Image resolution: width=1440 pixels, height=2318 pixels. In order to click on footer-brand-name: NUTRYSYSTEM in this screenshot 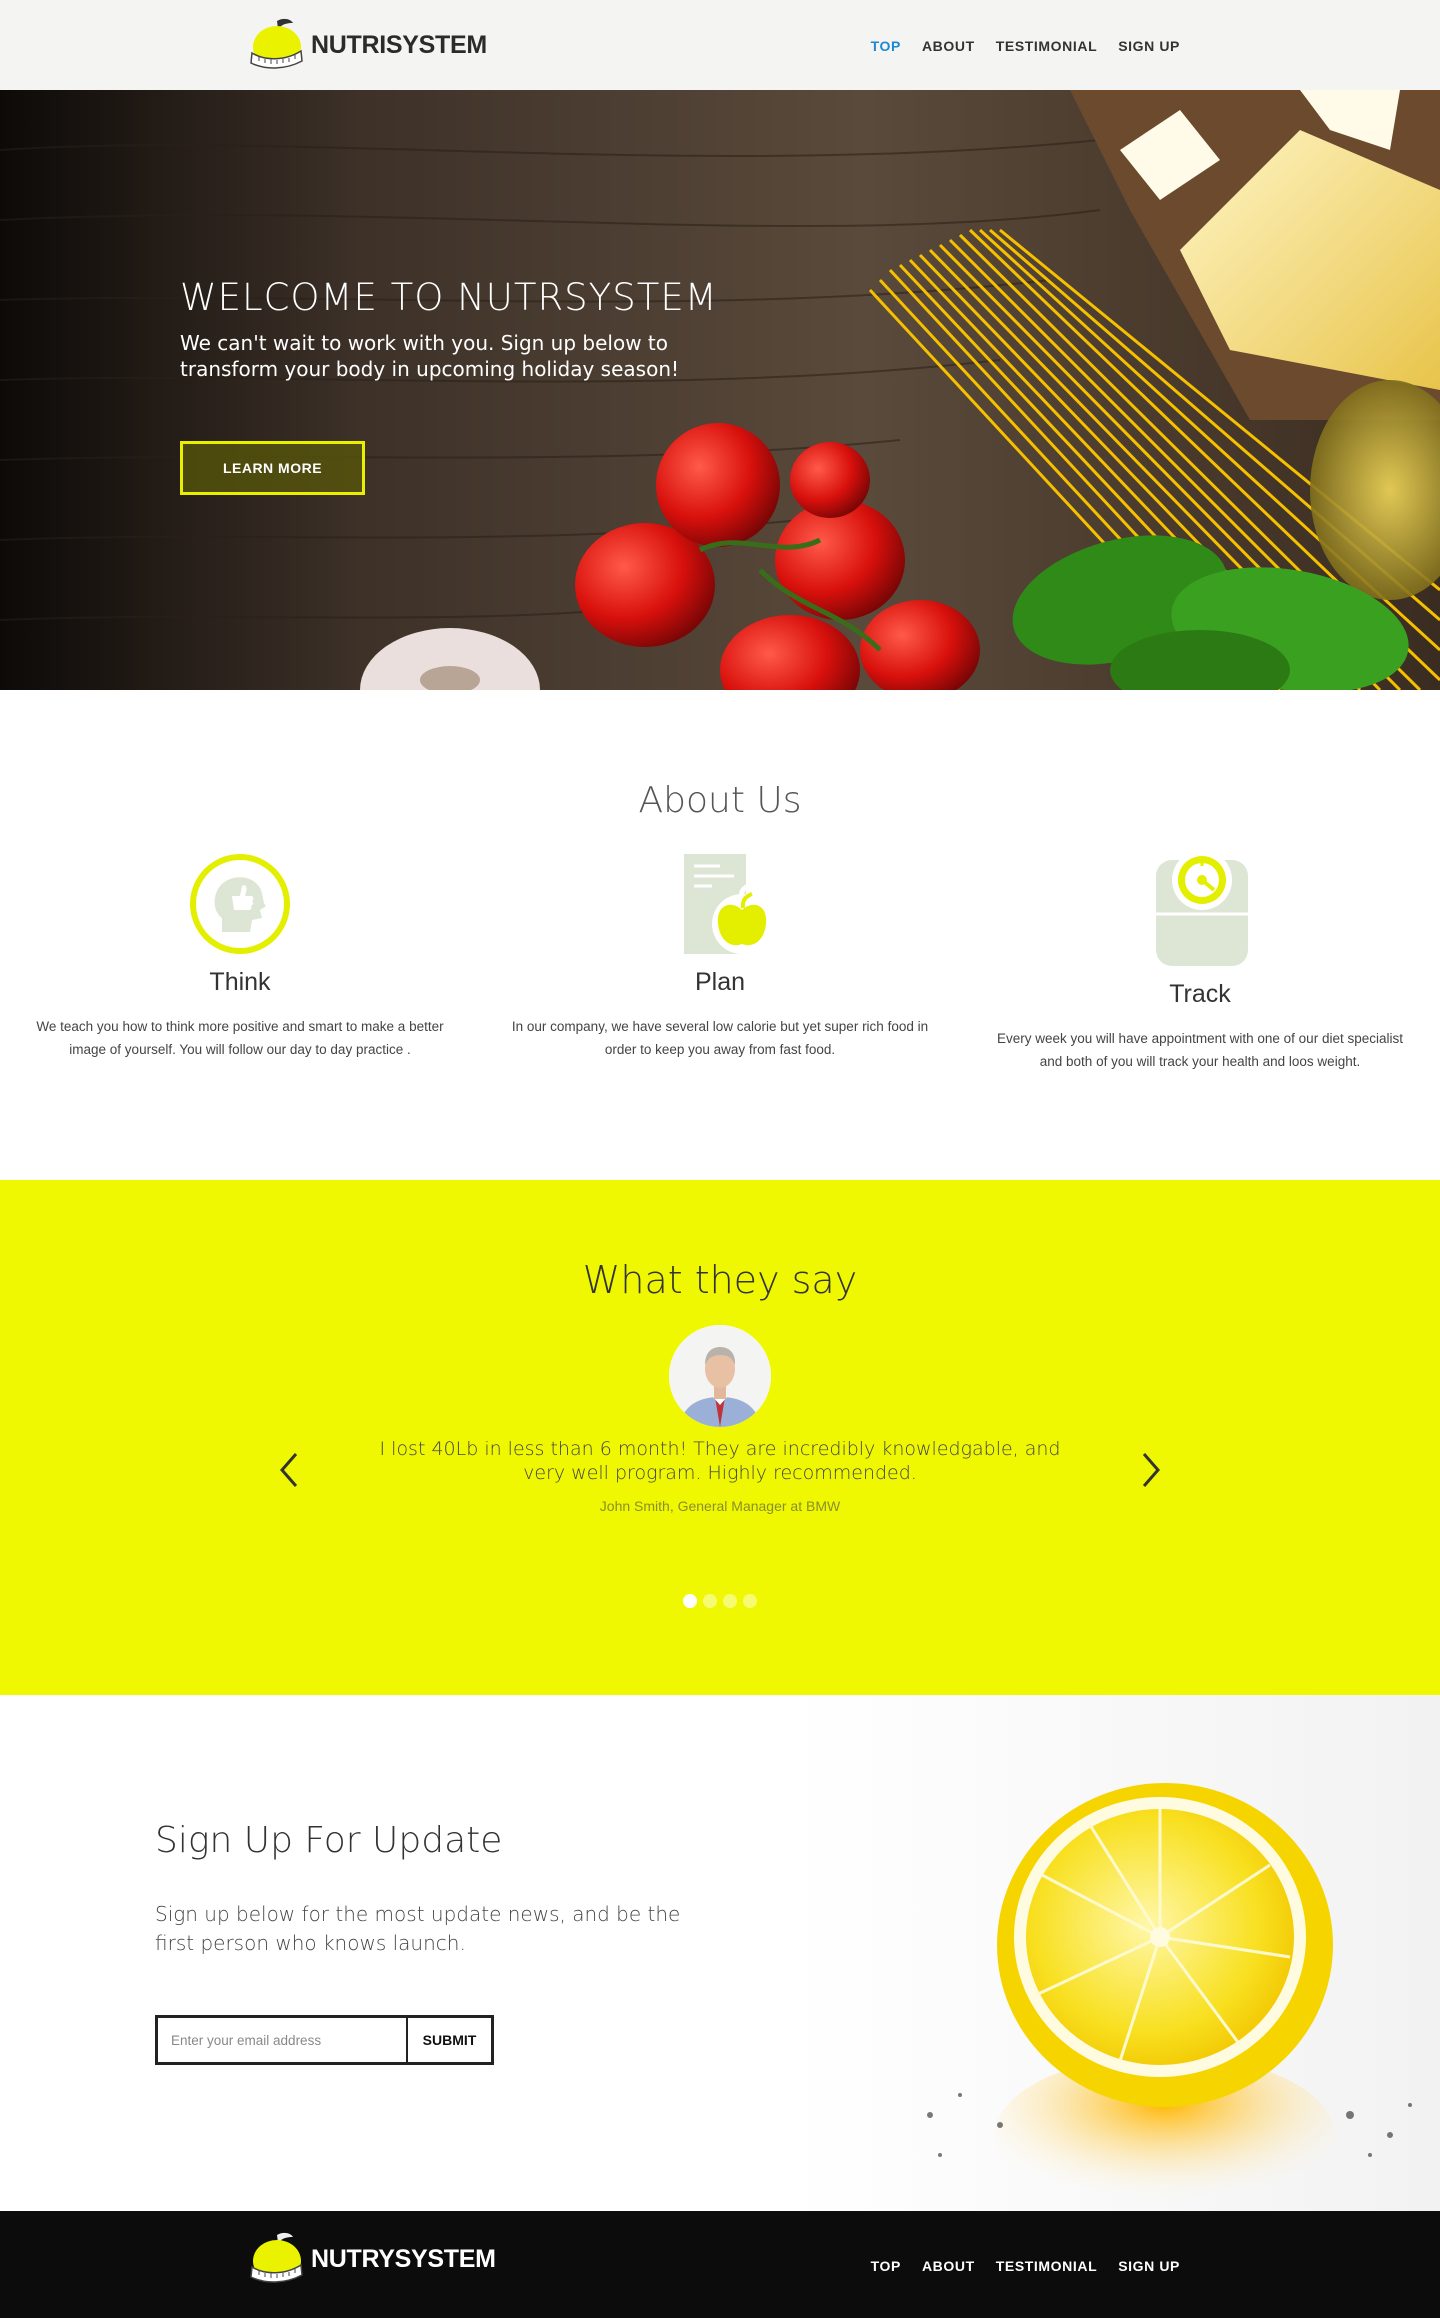, I will do `click(403, 2258)`.